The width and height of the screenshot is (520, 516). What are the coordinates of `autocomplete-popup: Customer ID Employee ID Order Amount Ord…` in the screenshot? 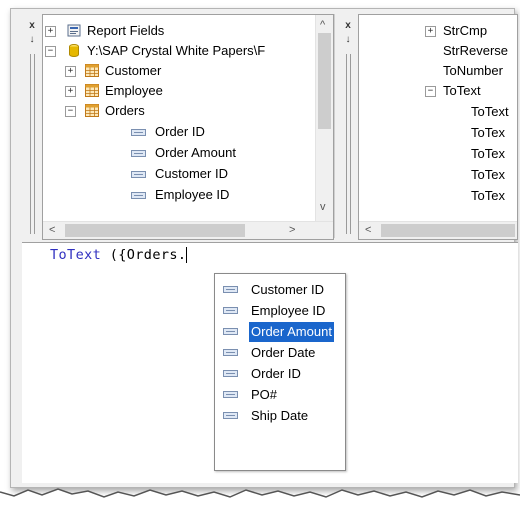 It's located at (280, 372).